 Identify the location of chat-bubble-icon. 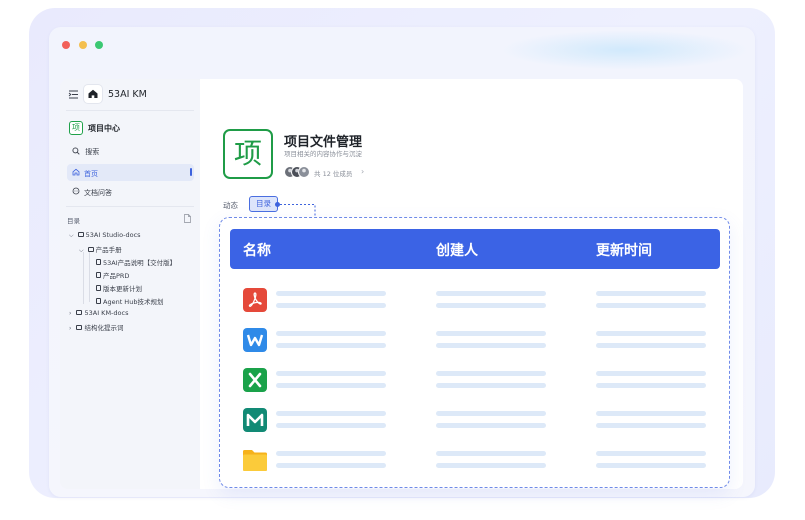
(76, 191).